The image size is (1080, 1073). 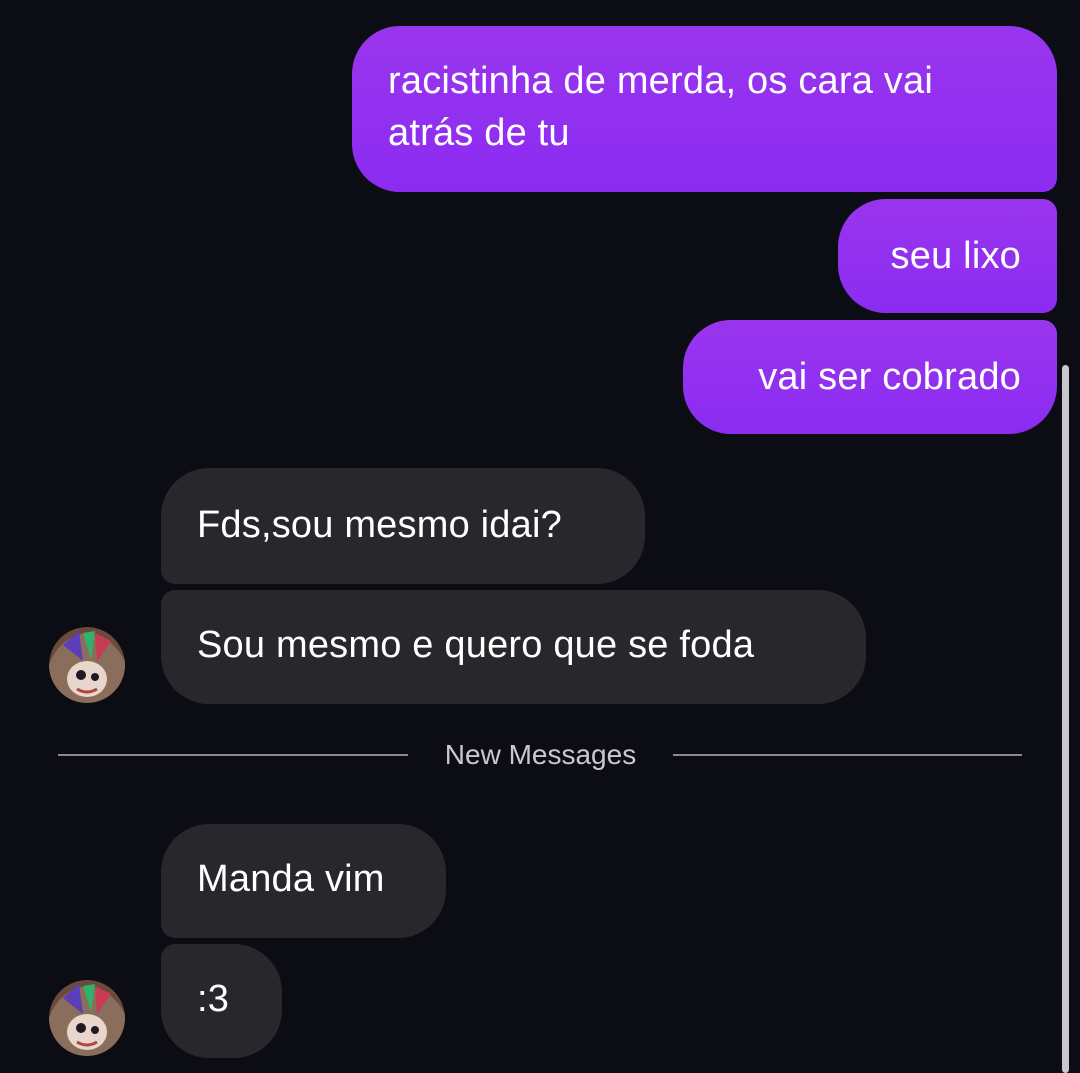 What do you see at coordinates (955, 256) in the screenshot?
I see `message-text: seu lixo` at bounding box center [955, 256].